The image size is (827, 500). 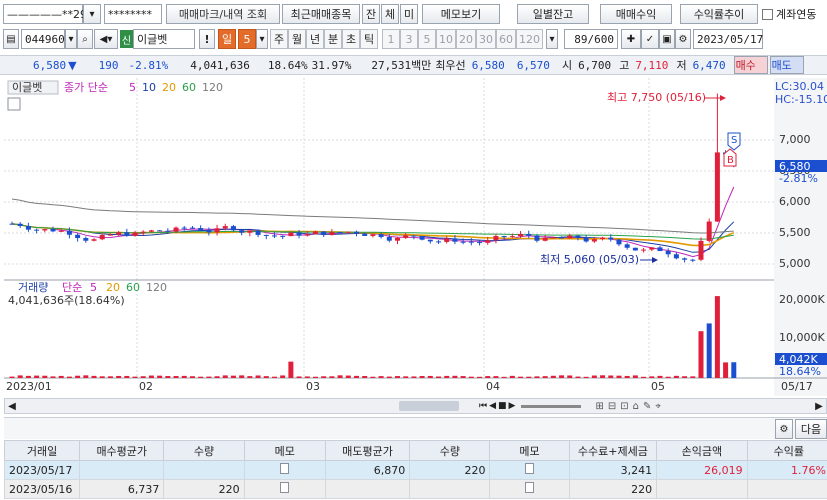 I want to click on period-second-button: 초, so click(x=351, y=39).